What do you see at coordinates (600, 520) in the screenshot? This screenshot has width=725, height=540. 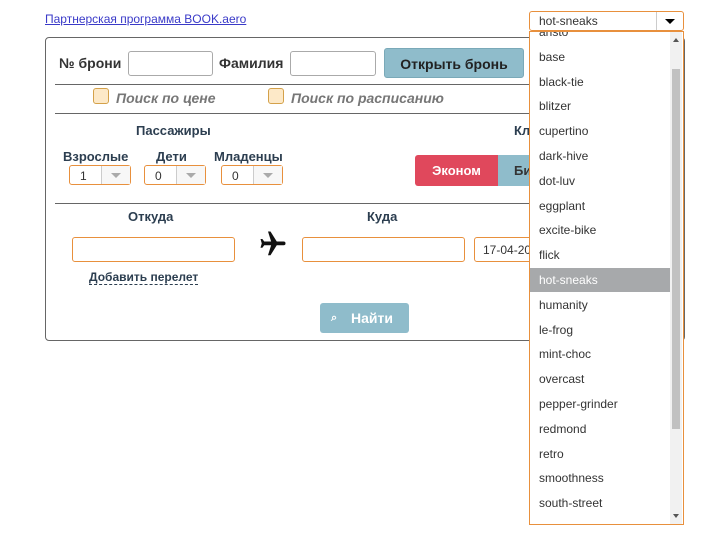 I see `theme-option: start` at bounding box center [600, 520].